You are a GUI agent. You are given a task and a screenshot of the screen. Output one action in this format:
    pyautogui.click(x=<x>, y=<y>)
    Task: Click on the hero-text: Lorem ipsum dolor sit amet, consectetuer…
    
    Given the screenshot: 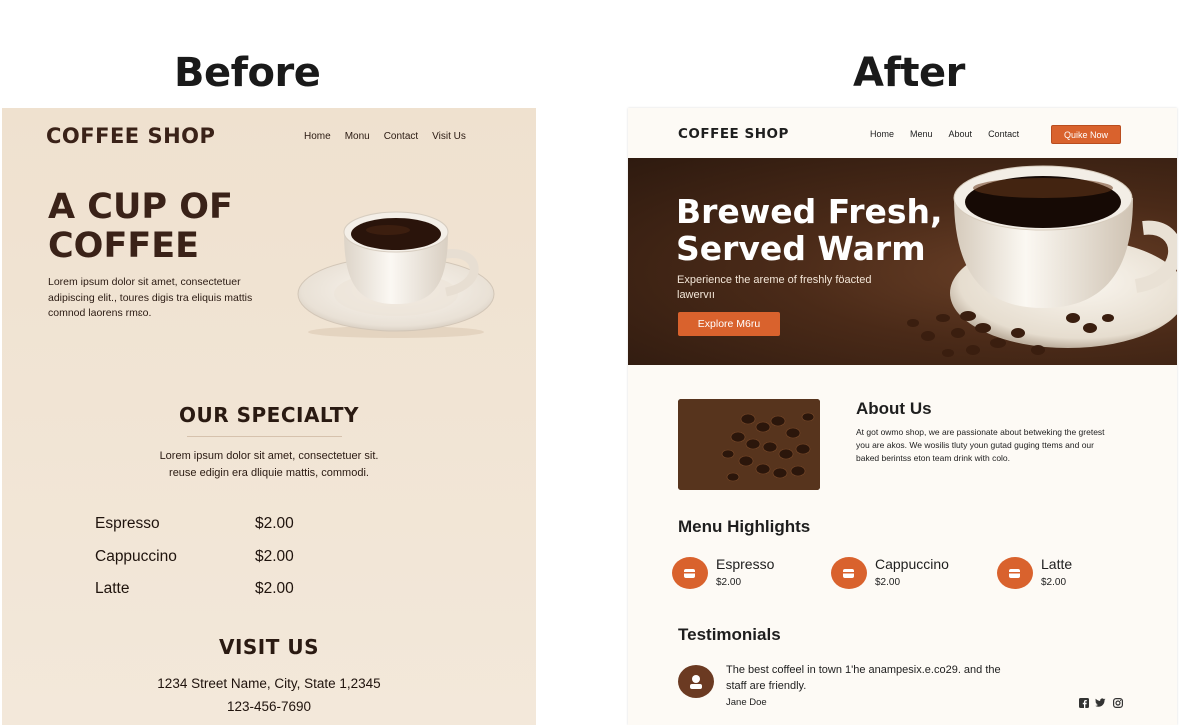 What is the action you would take?
    pyautogui.click(x=150, y=297)
    